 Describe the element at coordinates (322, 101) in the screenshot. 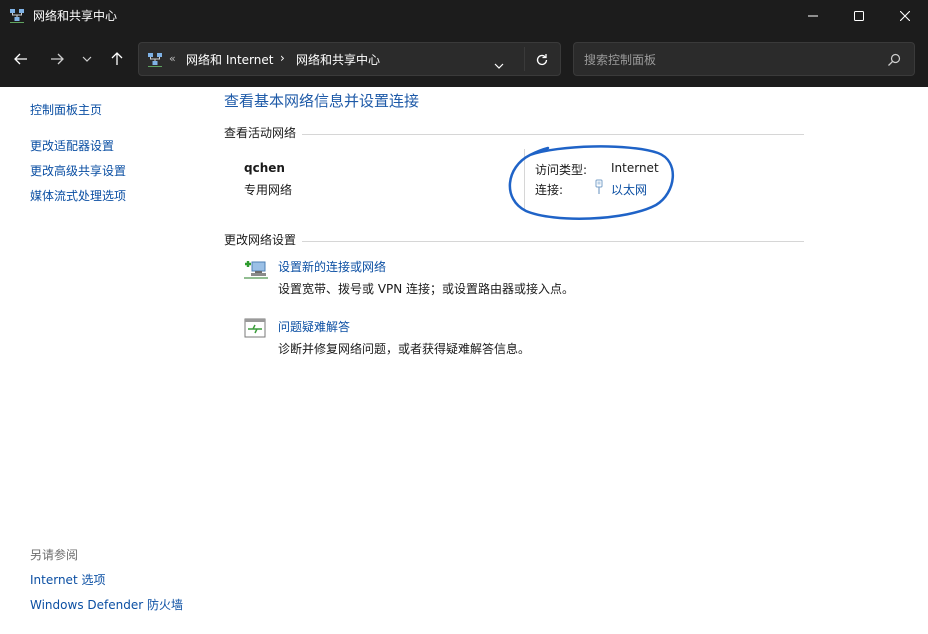

I see `page-title: 查看基本网络信息并设置连接` at that location.